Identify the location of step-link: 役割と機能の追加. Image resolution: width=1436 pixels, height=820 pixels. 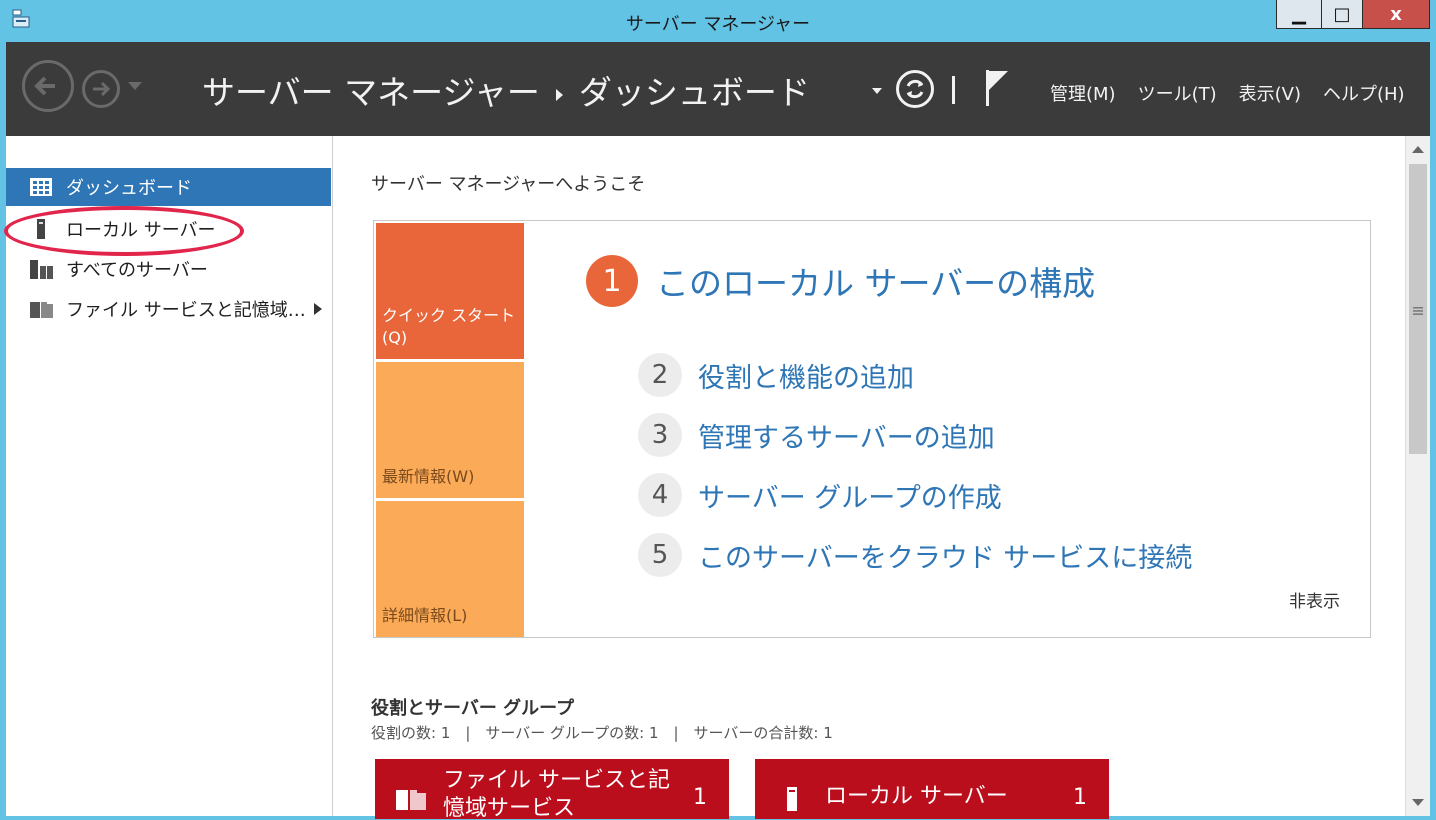
(806, 375).